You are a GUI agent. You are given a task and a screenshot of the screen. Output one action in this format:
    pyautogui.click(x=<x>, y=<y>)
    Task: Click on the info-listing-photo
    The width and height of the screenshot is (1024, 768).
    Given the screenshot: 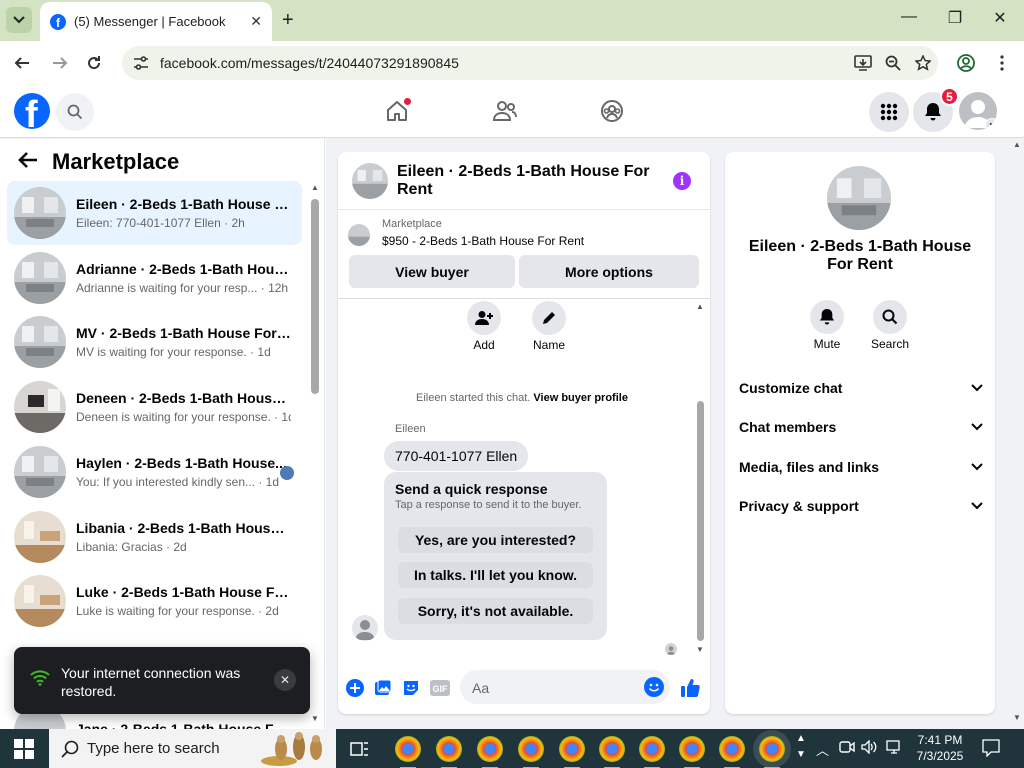 What is the action you would take?
    pyautogui.click(x=859, y=198)
    